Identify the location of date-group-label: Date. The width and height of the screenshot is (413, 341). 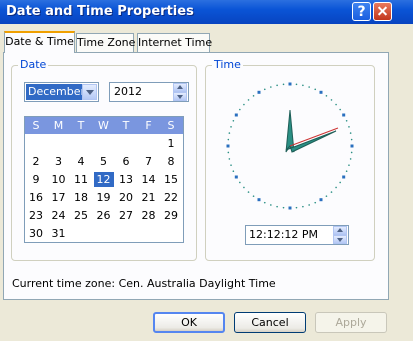
(33, 64).